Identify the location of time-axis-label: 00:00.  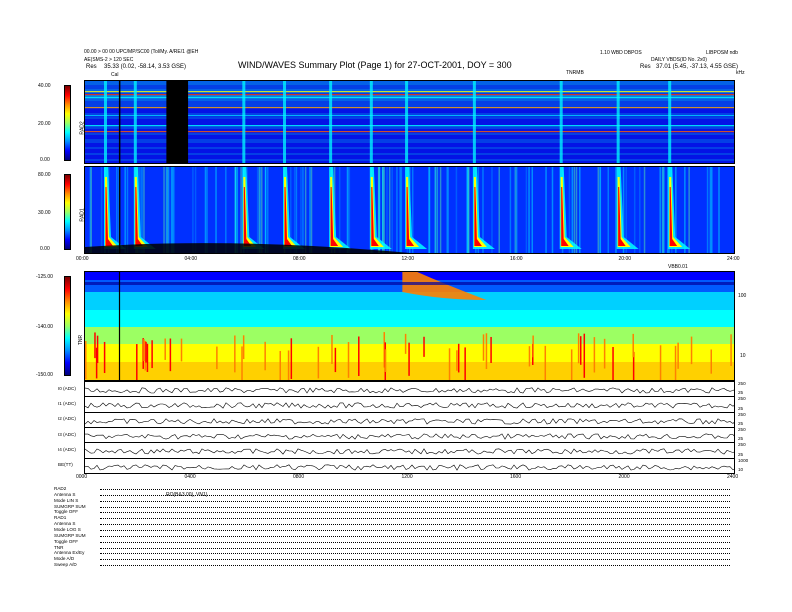
(82, 259).